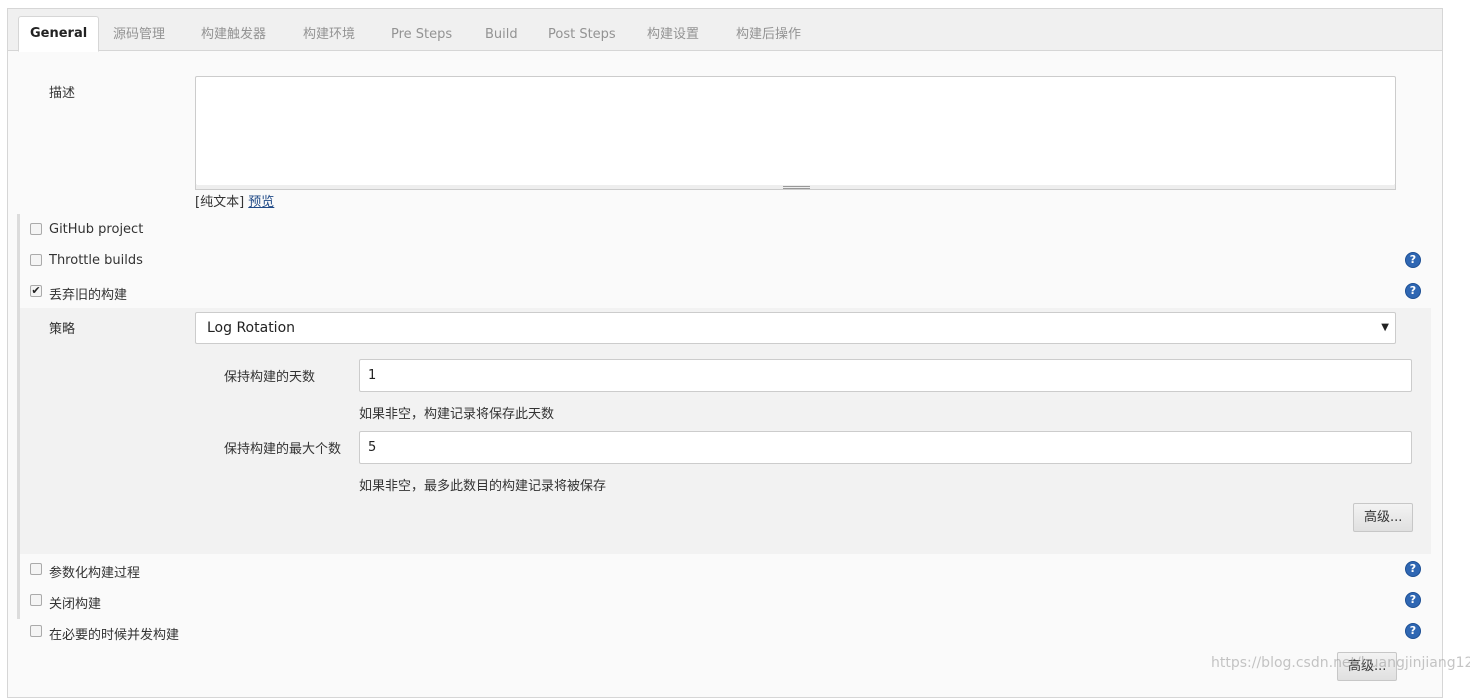  Describe the element at coordinates (96, 229) in the screenshot. I see `github-project-label: GitHub project` at that location.